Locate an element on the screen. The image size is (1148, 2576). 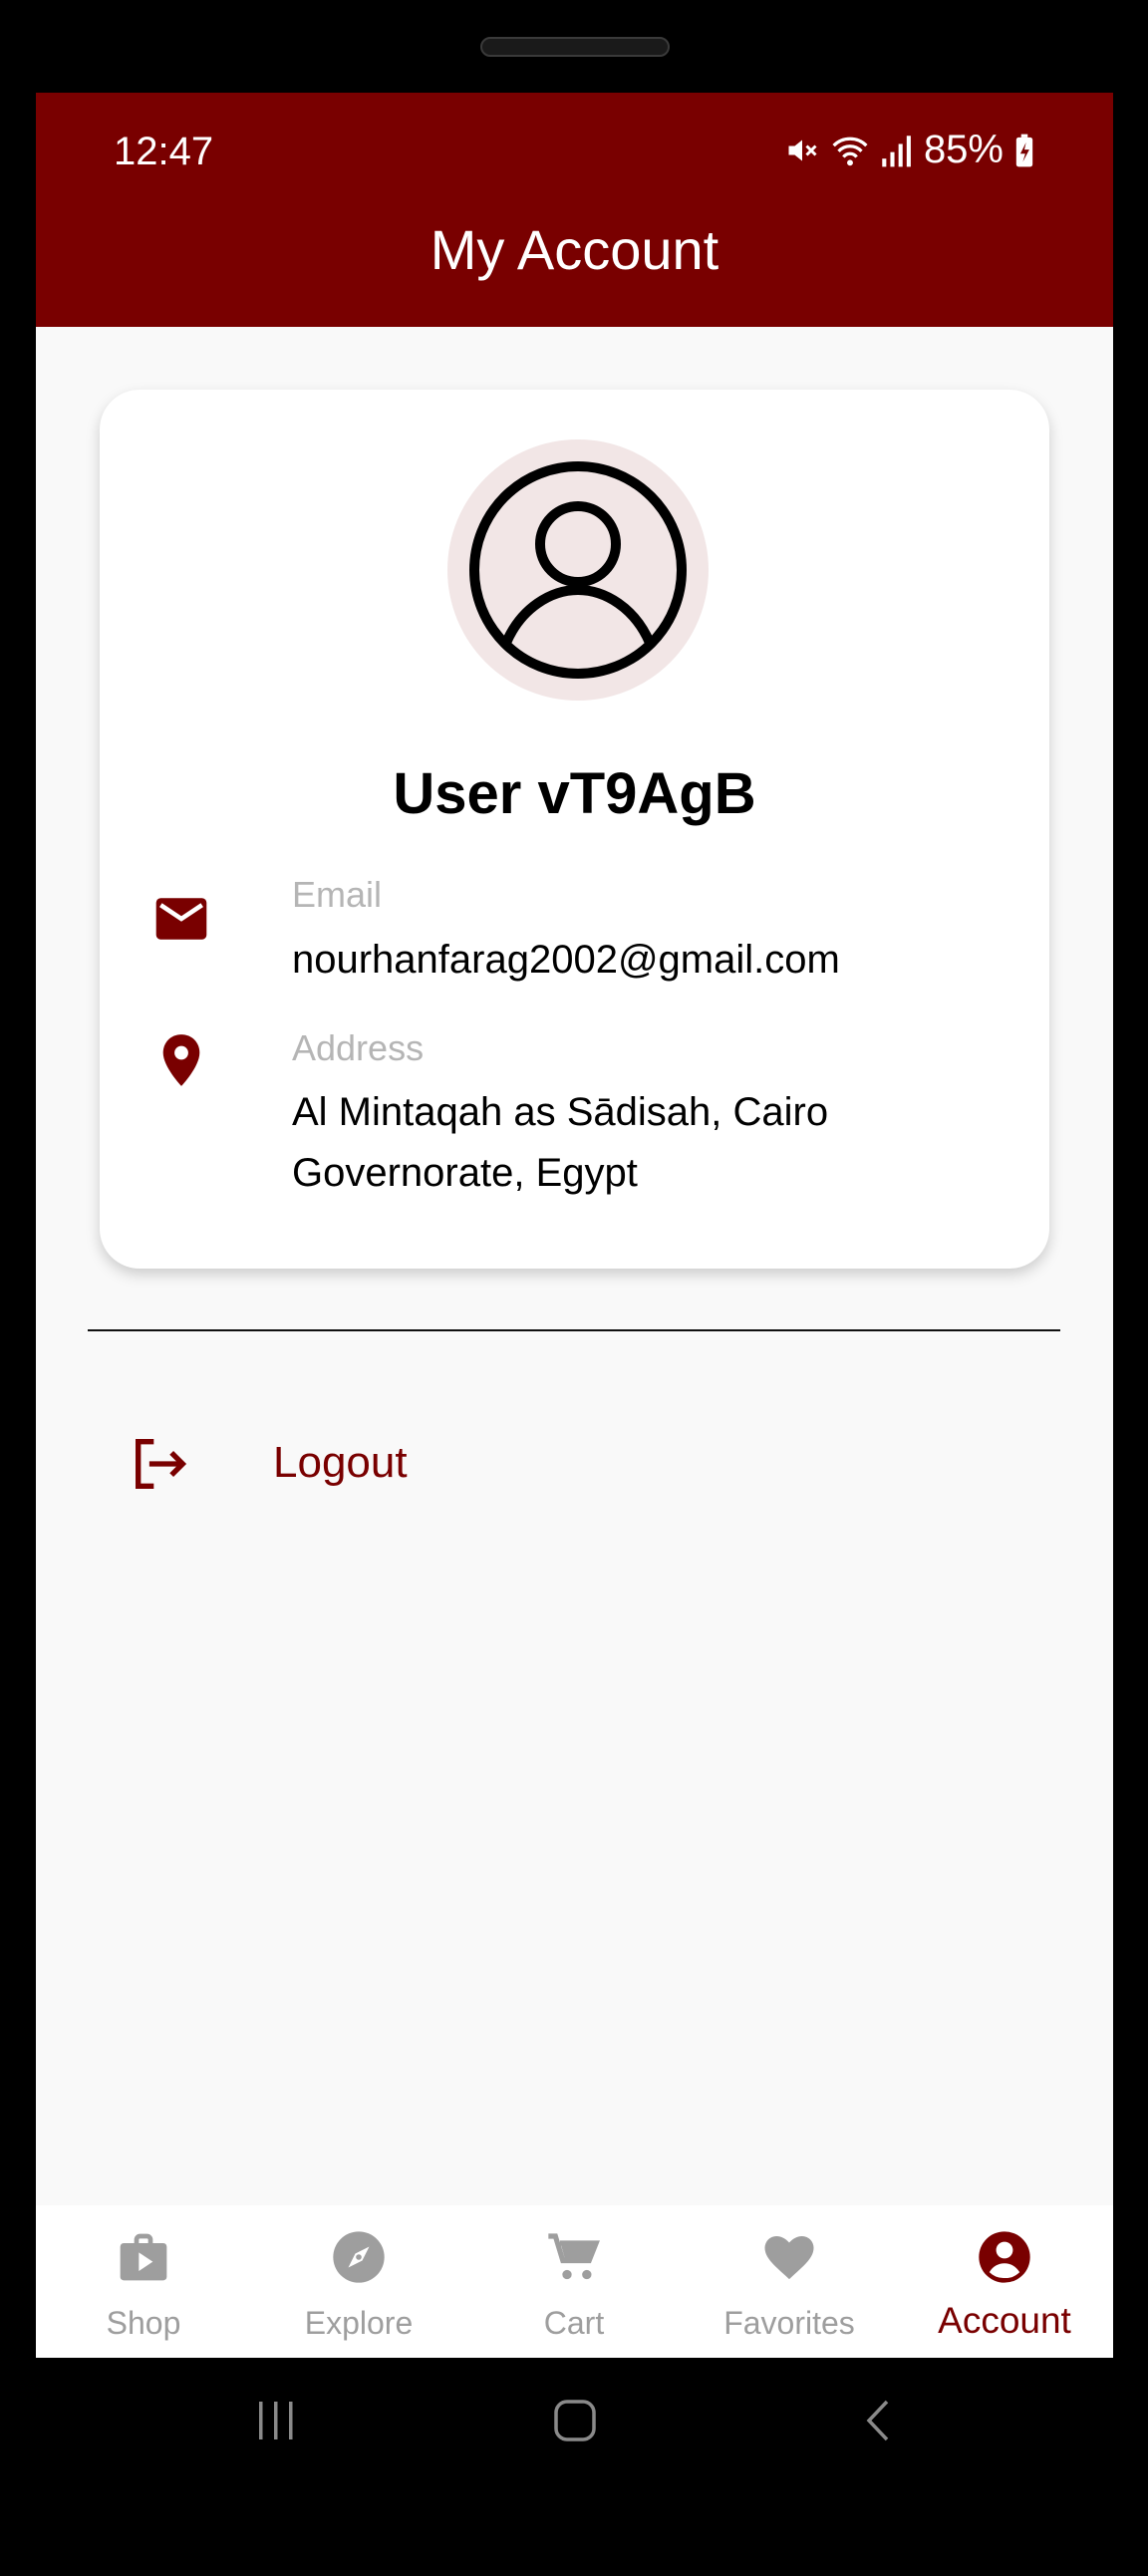
system-nav-bar is located at coordinates (574, 2437).